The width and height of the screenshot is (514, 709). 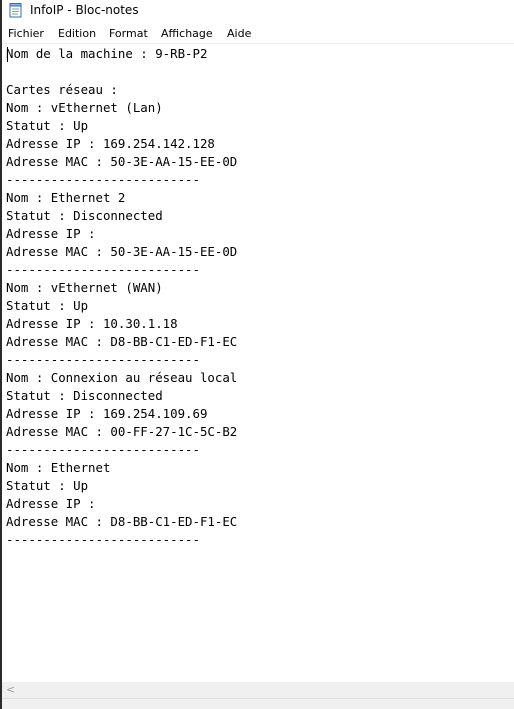 What do you see at coordinates (10, 690) in the screenshot?
I see `chevron-left-icon: <` at bounding box center [10, 690].